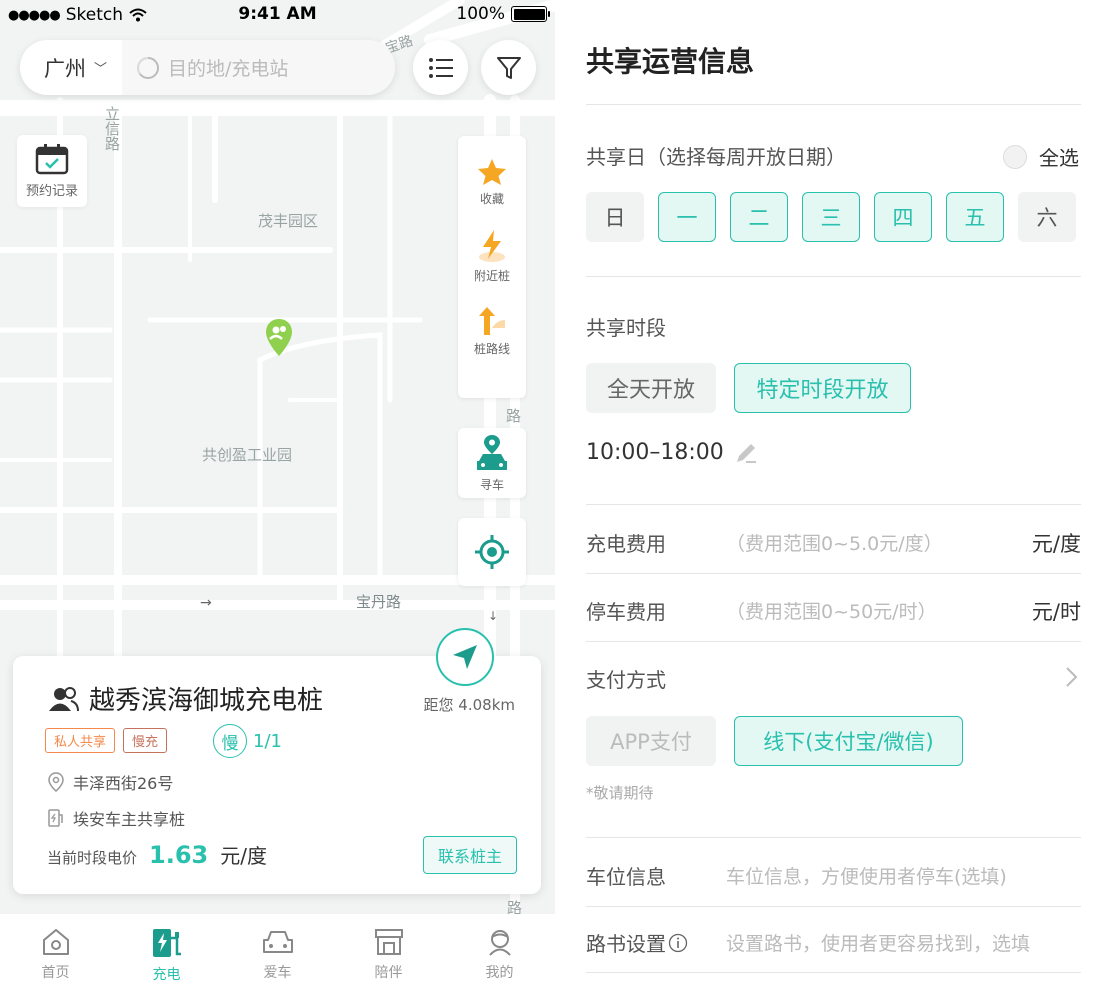 Image resolution: width=1111 pixels, height=988 pixels. Describe the element at coordinates (878, 942) in the screenshot. I see `route-setting-input: 设置路书，使用者更容易找到，选填` at that location.